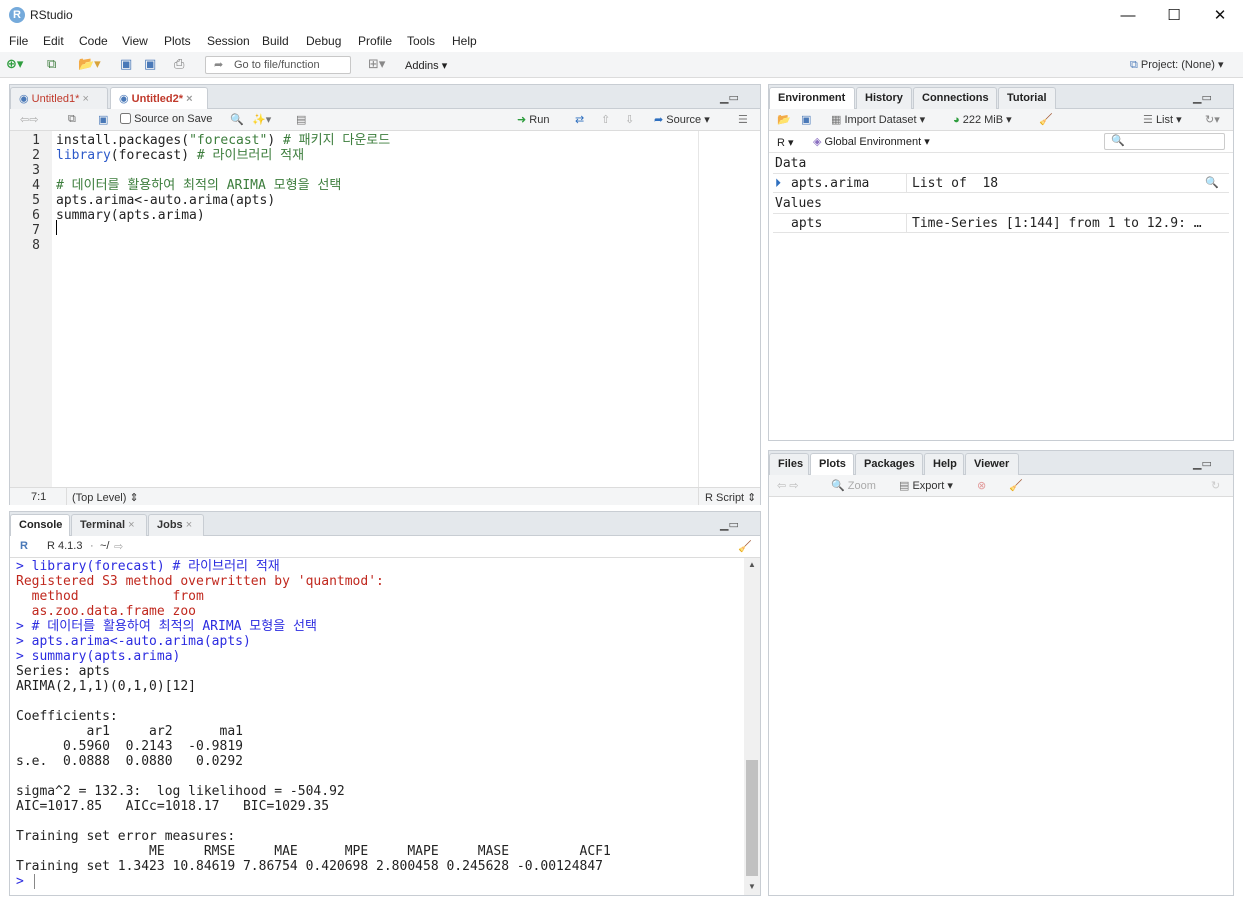 This screenshot has height=904, width=1243. I want to click on menu-file: File, so click(18, 41).